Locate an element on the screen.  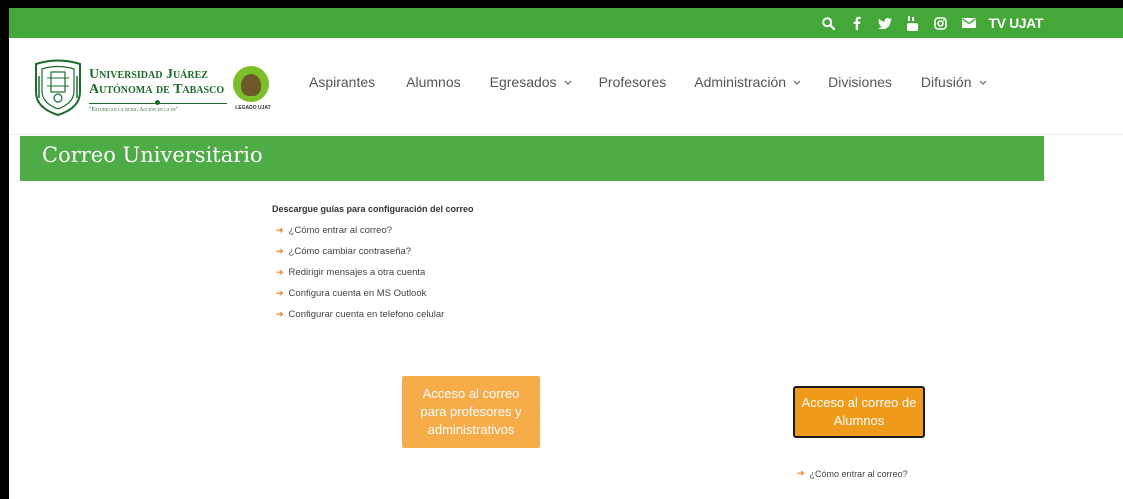
nav-item-administracion: Administración is located at coordinates (747, 82).